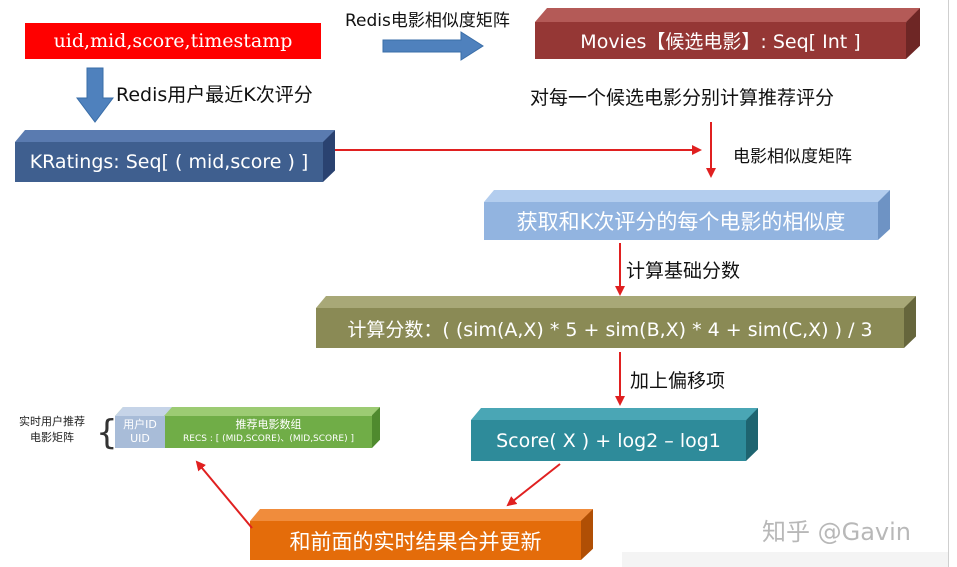  Describe the element at coordinates (785, 559) in the screenshot. I see `bottom-faint-strip` at that location.